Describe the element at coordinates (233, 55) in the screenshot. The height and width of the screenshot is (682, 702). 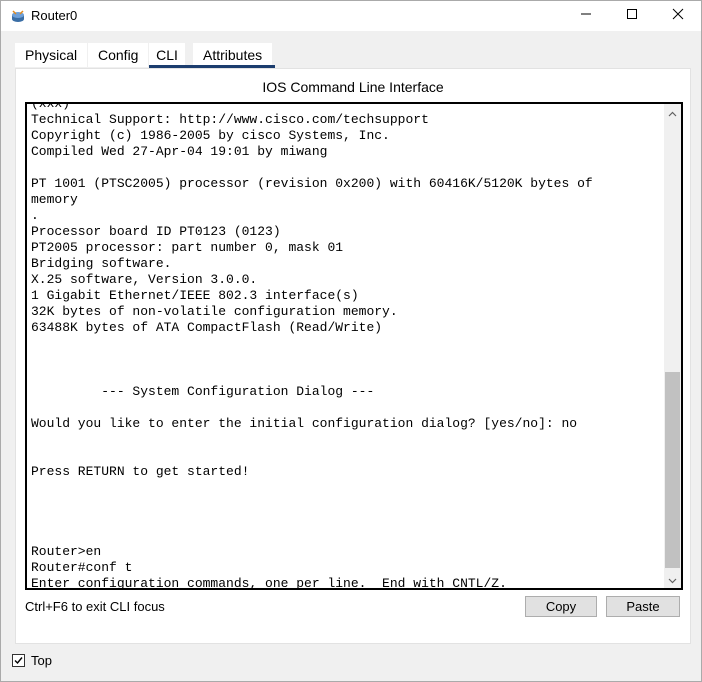
I see `tab-attributes: Attributes` at that location.